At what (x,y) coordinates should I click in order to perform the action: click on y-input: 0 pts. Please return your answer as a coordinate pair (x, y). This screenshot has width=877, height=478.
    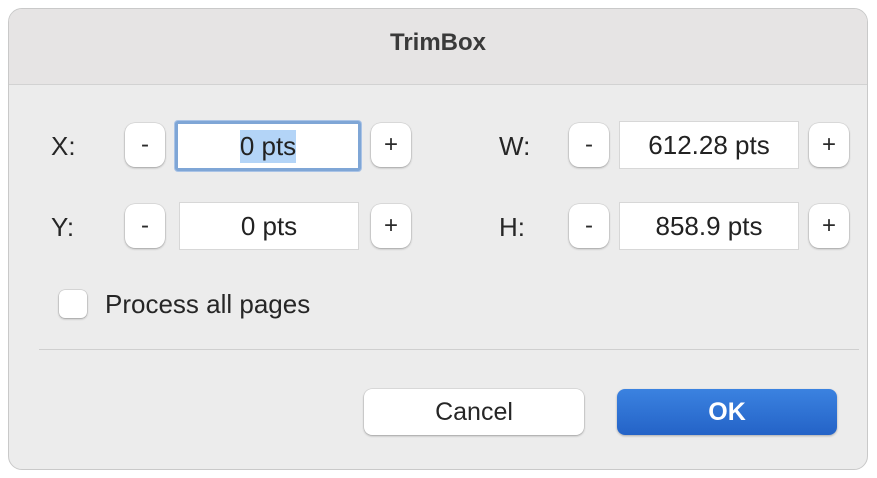
    Looking at the image, I should click on (269, 226).